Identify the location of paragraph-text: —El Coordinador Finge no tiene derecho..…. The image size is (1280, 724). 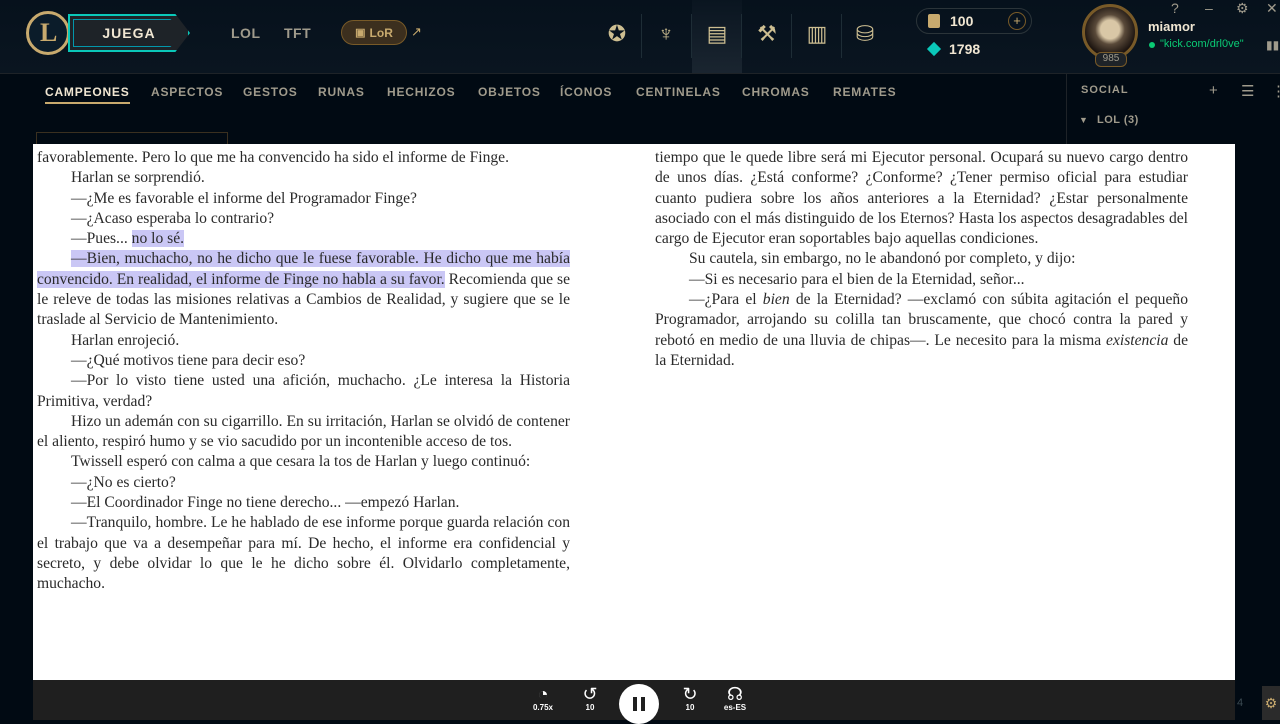
(265, 503).